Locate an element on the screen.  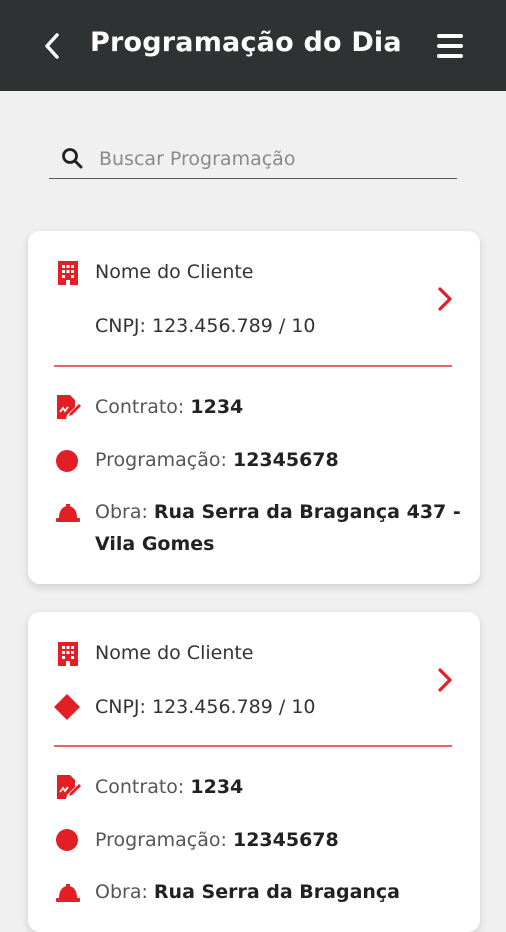
search-input is located at coordinates (274, 159).